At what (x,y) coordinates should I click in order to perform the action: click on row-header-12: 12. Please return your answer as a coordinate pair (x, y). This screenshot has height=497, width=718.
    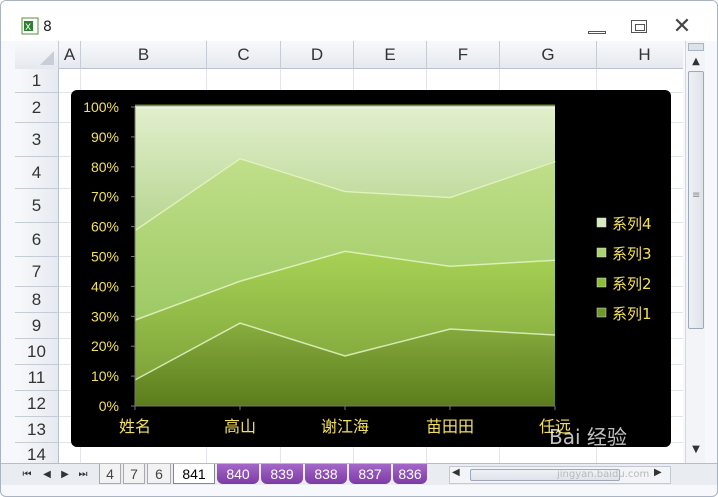
    Looking at the image, I should click on (37, 404).